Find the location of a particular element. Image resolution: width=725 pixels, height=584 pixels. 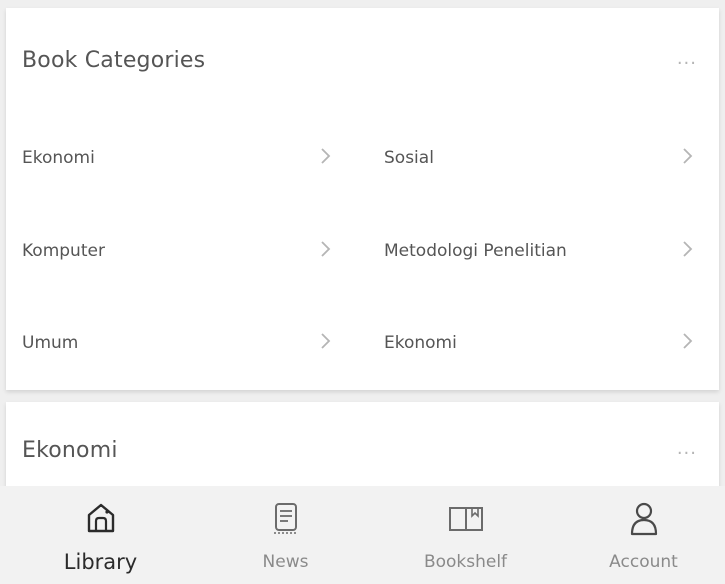

category-item: Metodologi Penelitian is located at coordinates (539, 251).